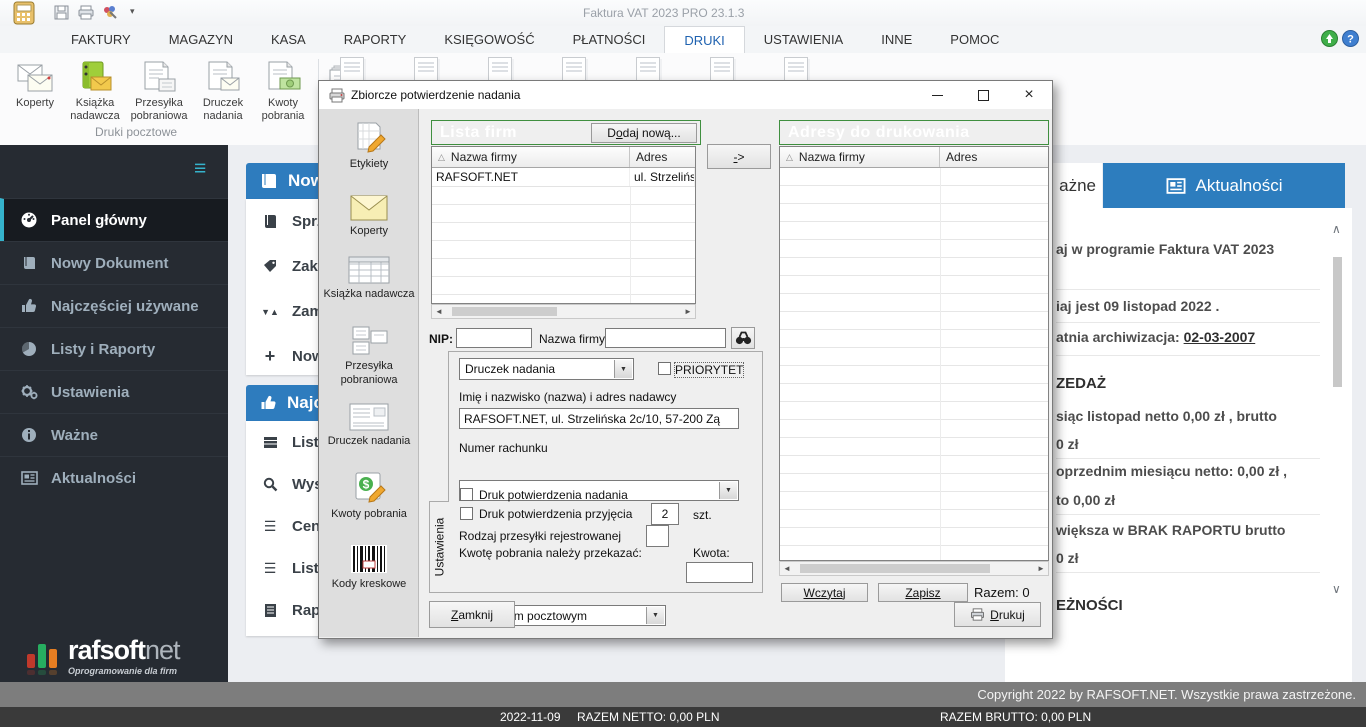 The width and height of the screenshot is (1366, 727). I want to click on priorytet-label: PRIORYTET, so click(709, 370).